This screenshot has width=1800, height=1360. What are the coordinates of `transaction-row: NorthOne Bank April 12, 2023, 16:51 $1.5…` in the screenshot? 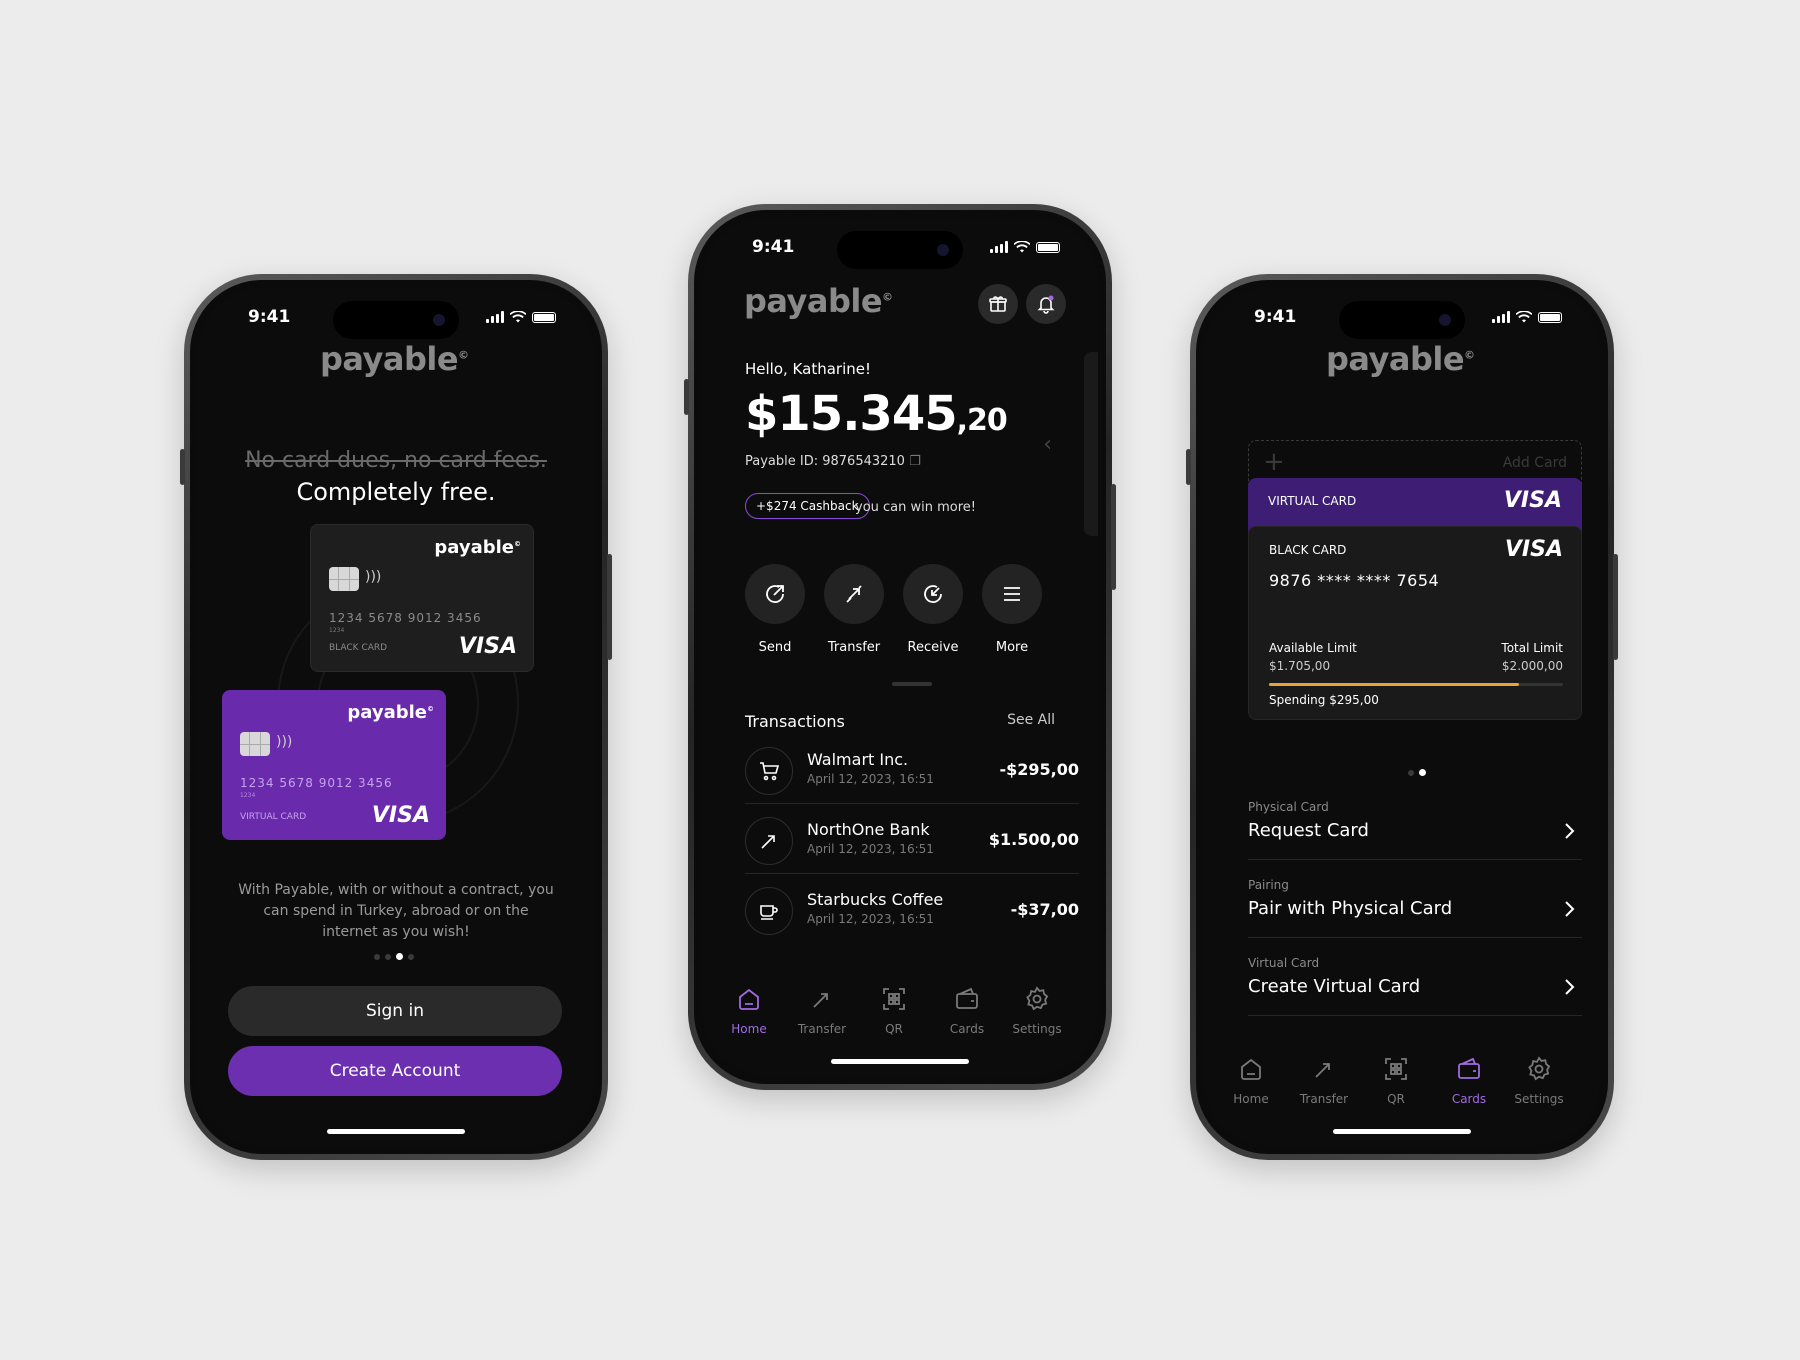 It's located at (912, 839).